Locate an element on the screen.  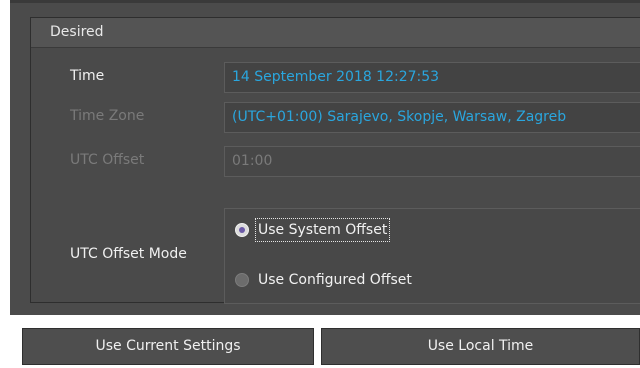
time-dropdown: 14 September 2018 12:27:53 is located at coordinates (432, 77).